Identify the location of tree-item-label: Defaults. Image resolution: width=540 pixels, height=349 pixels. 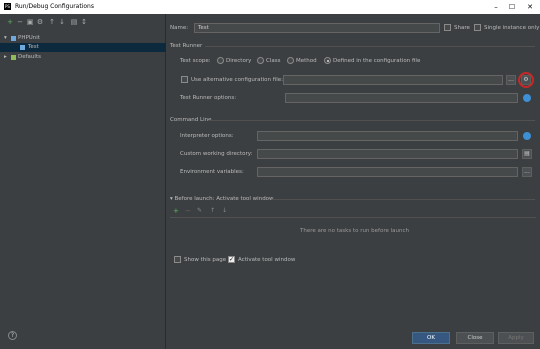
(29, 57).